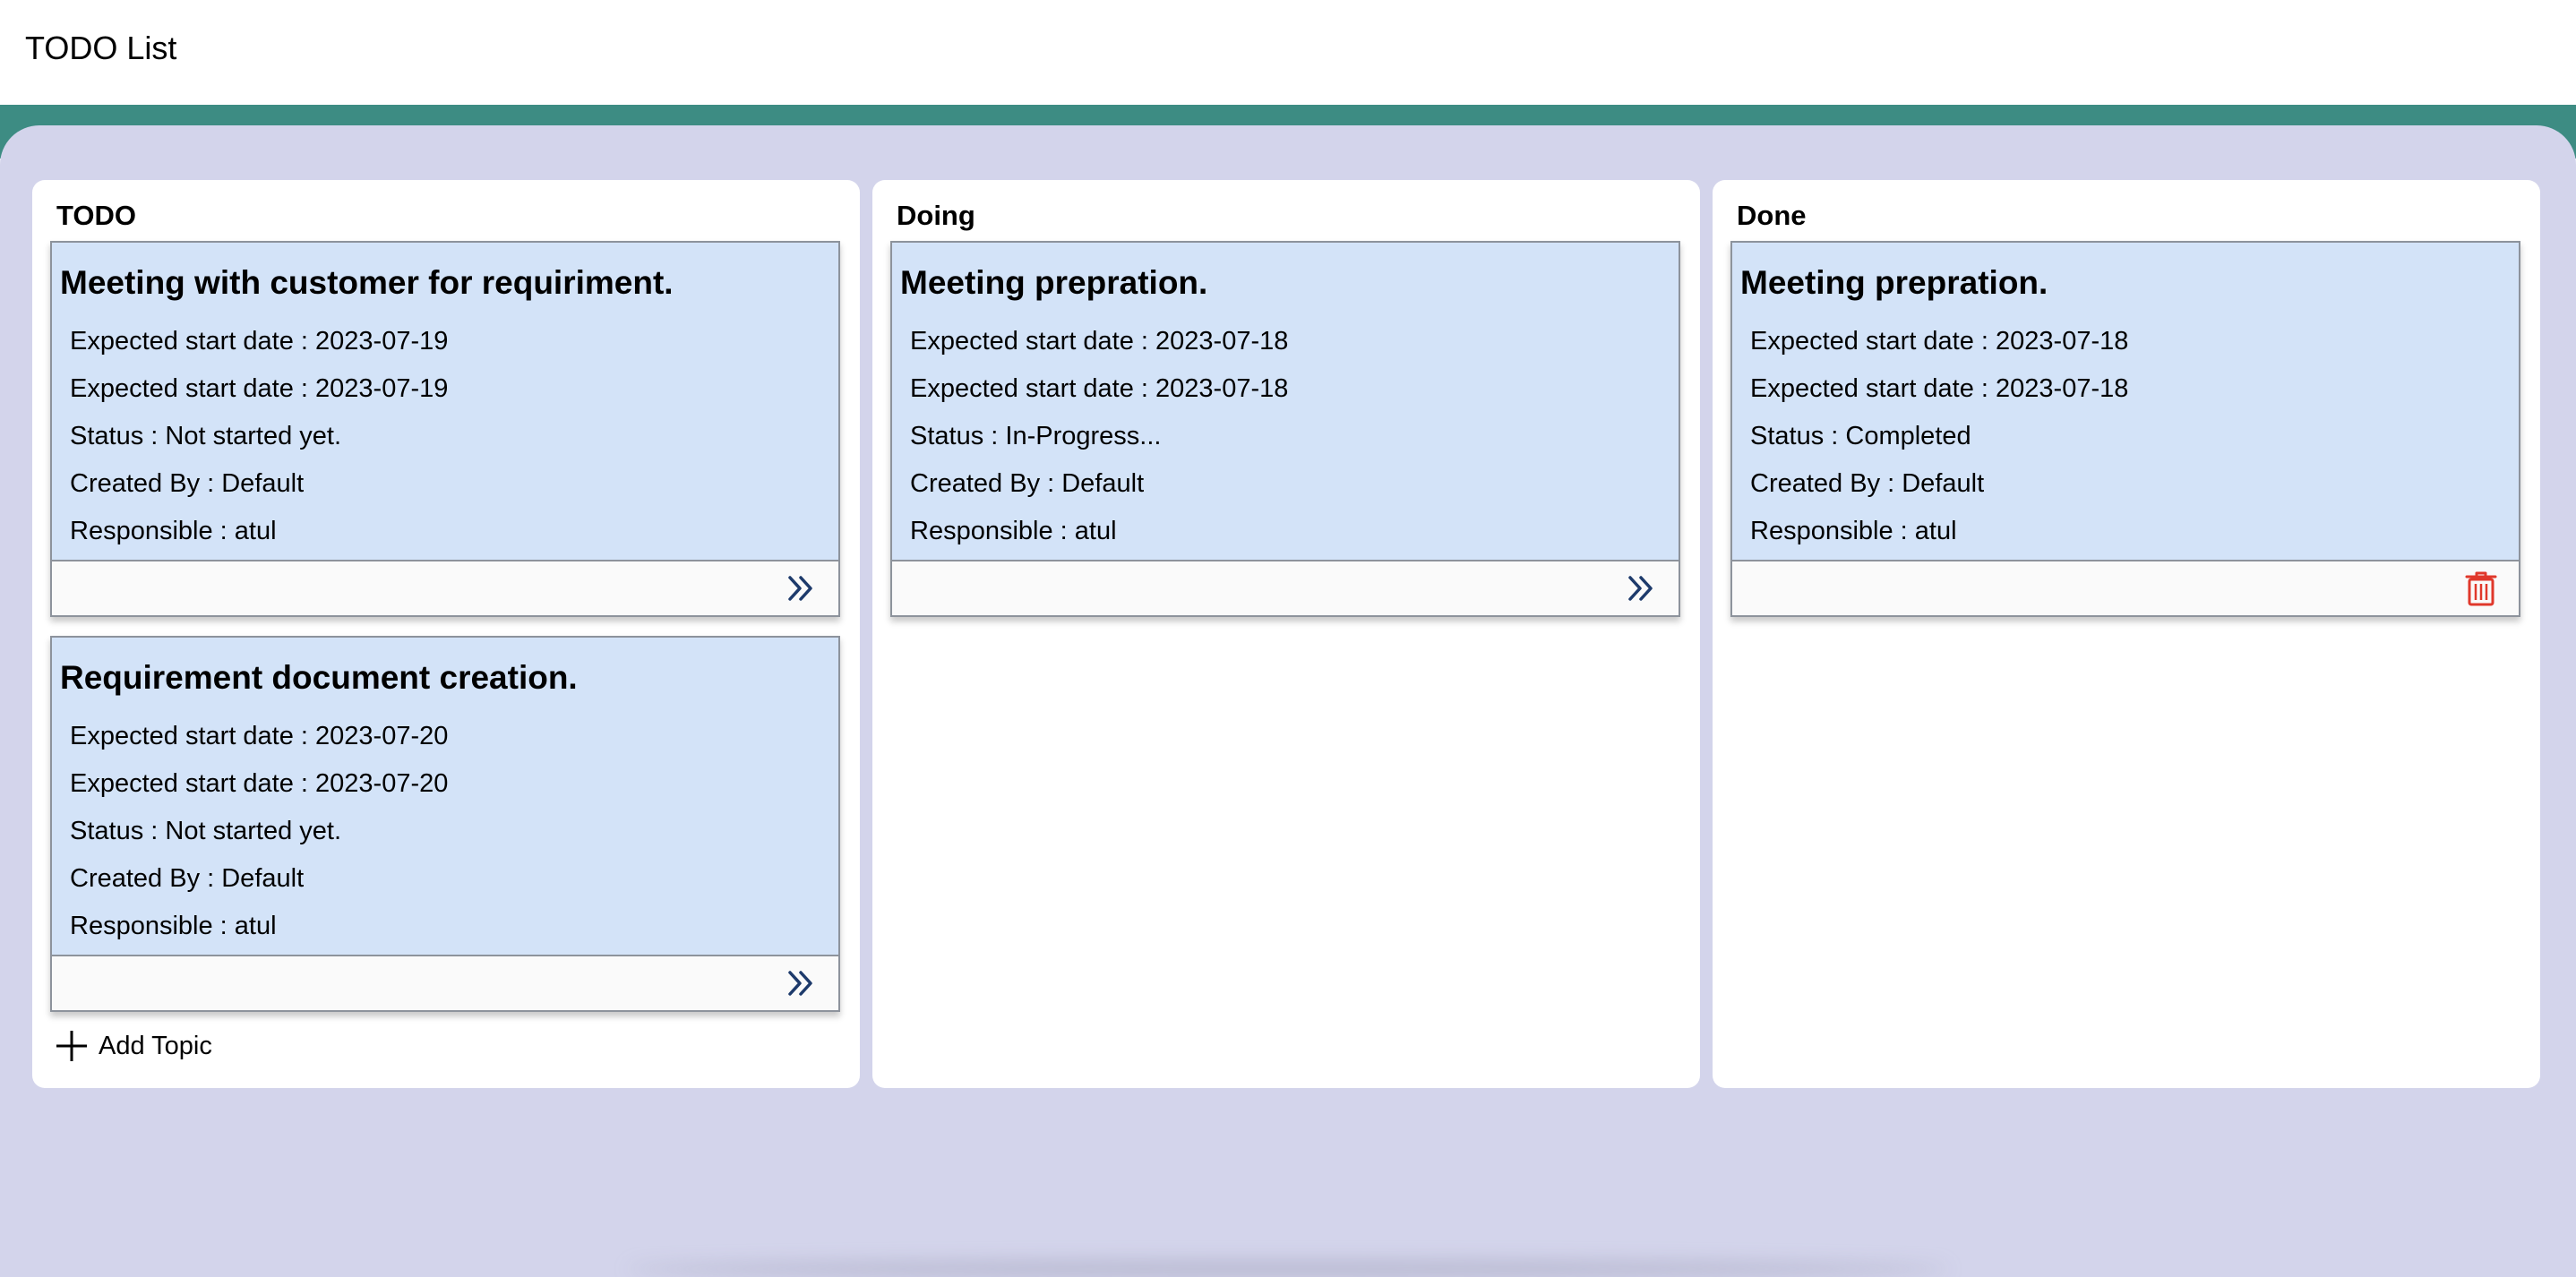 This screenshot has width=2576, height=1277. Describe the element at coordinates (319, 678) in the screenshot. I see `card-title: Requirement document creation.` at that location.